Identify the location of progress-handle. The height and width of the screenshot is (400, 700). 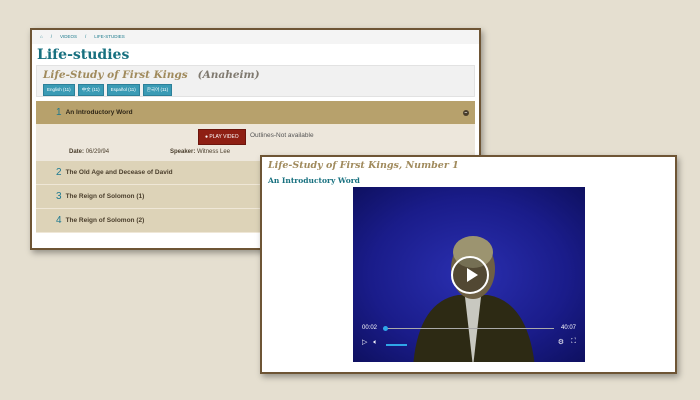
(386, 328).